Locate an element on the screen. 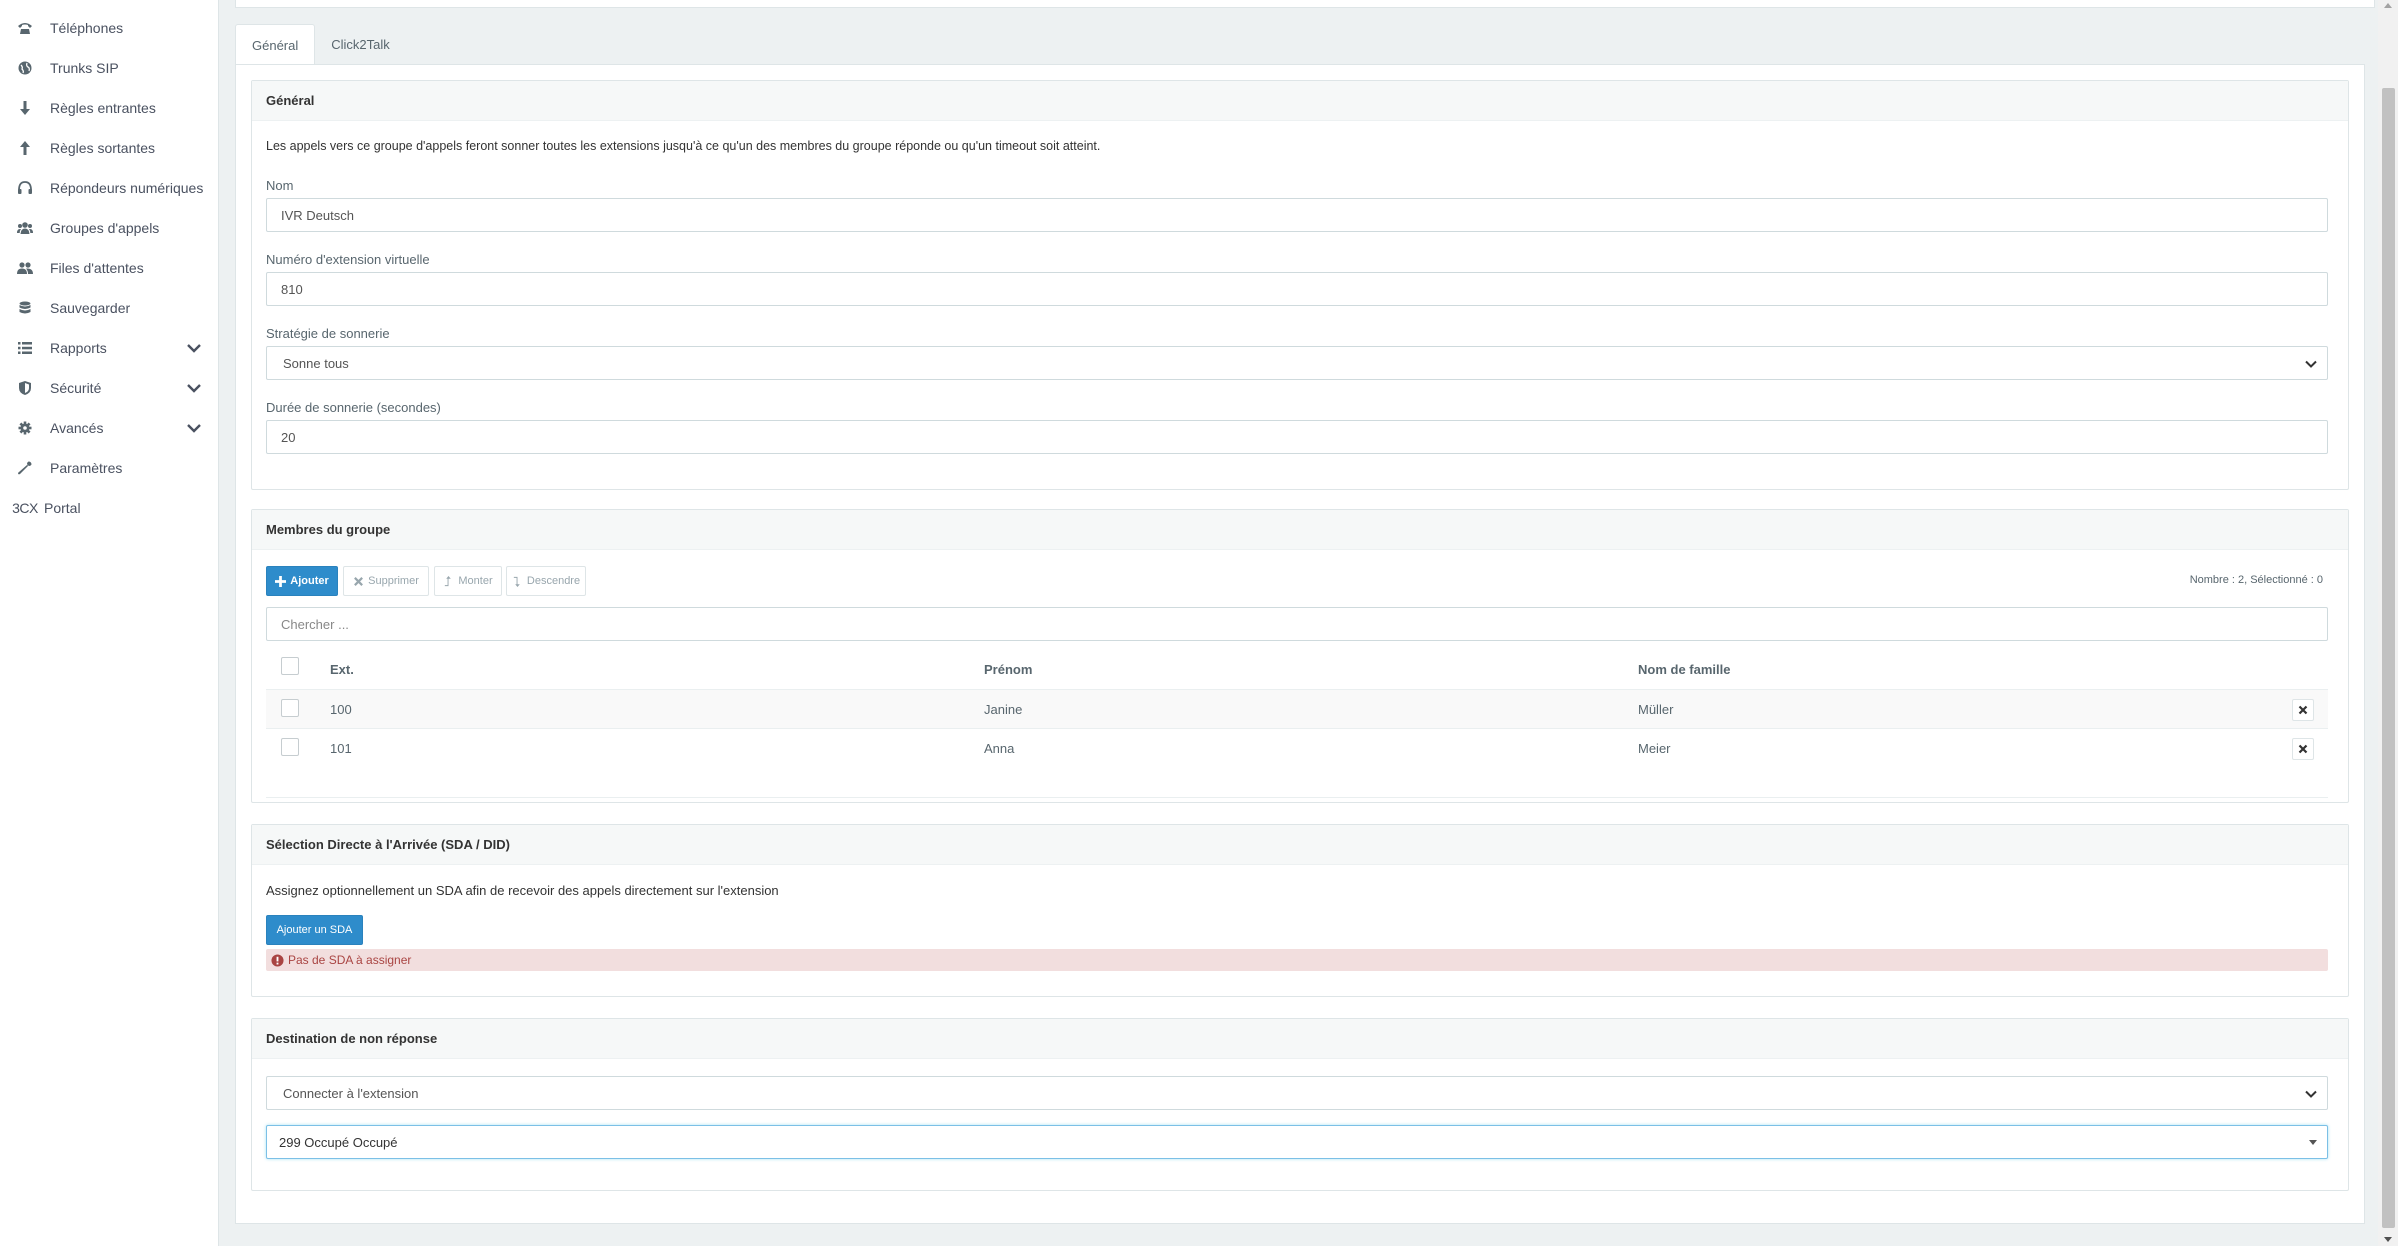  move-down-button: Descendre is located at coordinates (546, 581).